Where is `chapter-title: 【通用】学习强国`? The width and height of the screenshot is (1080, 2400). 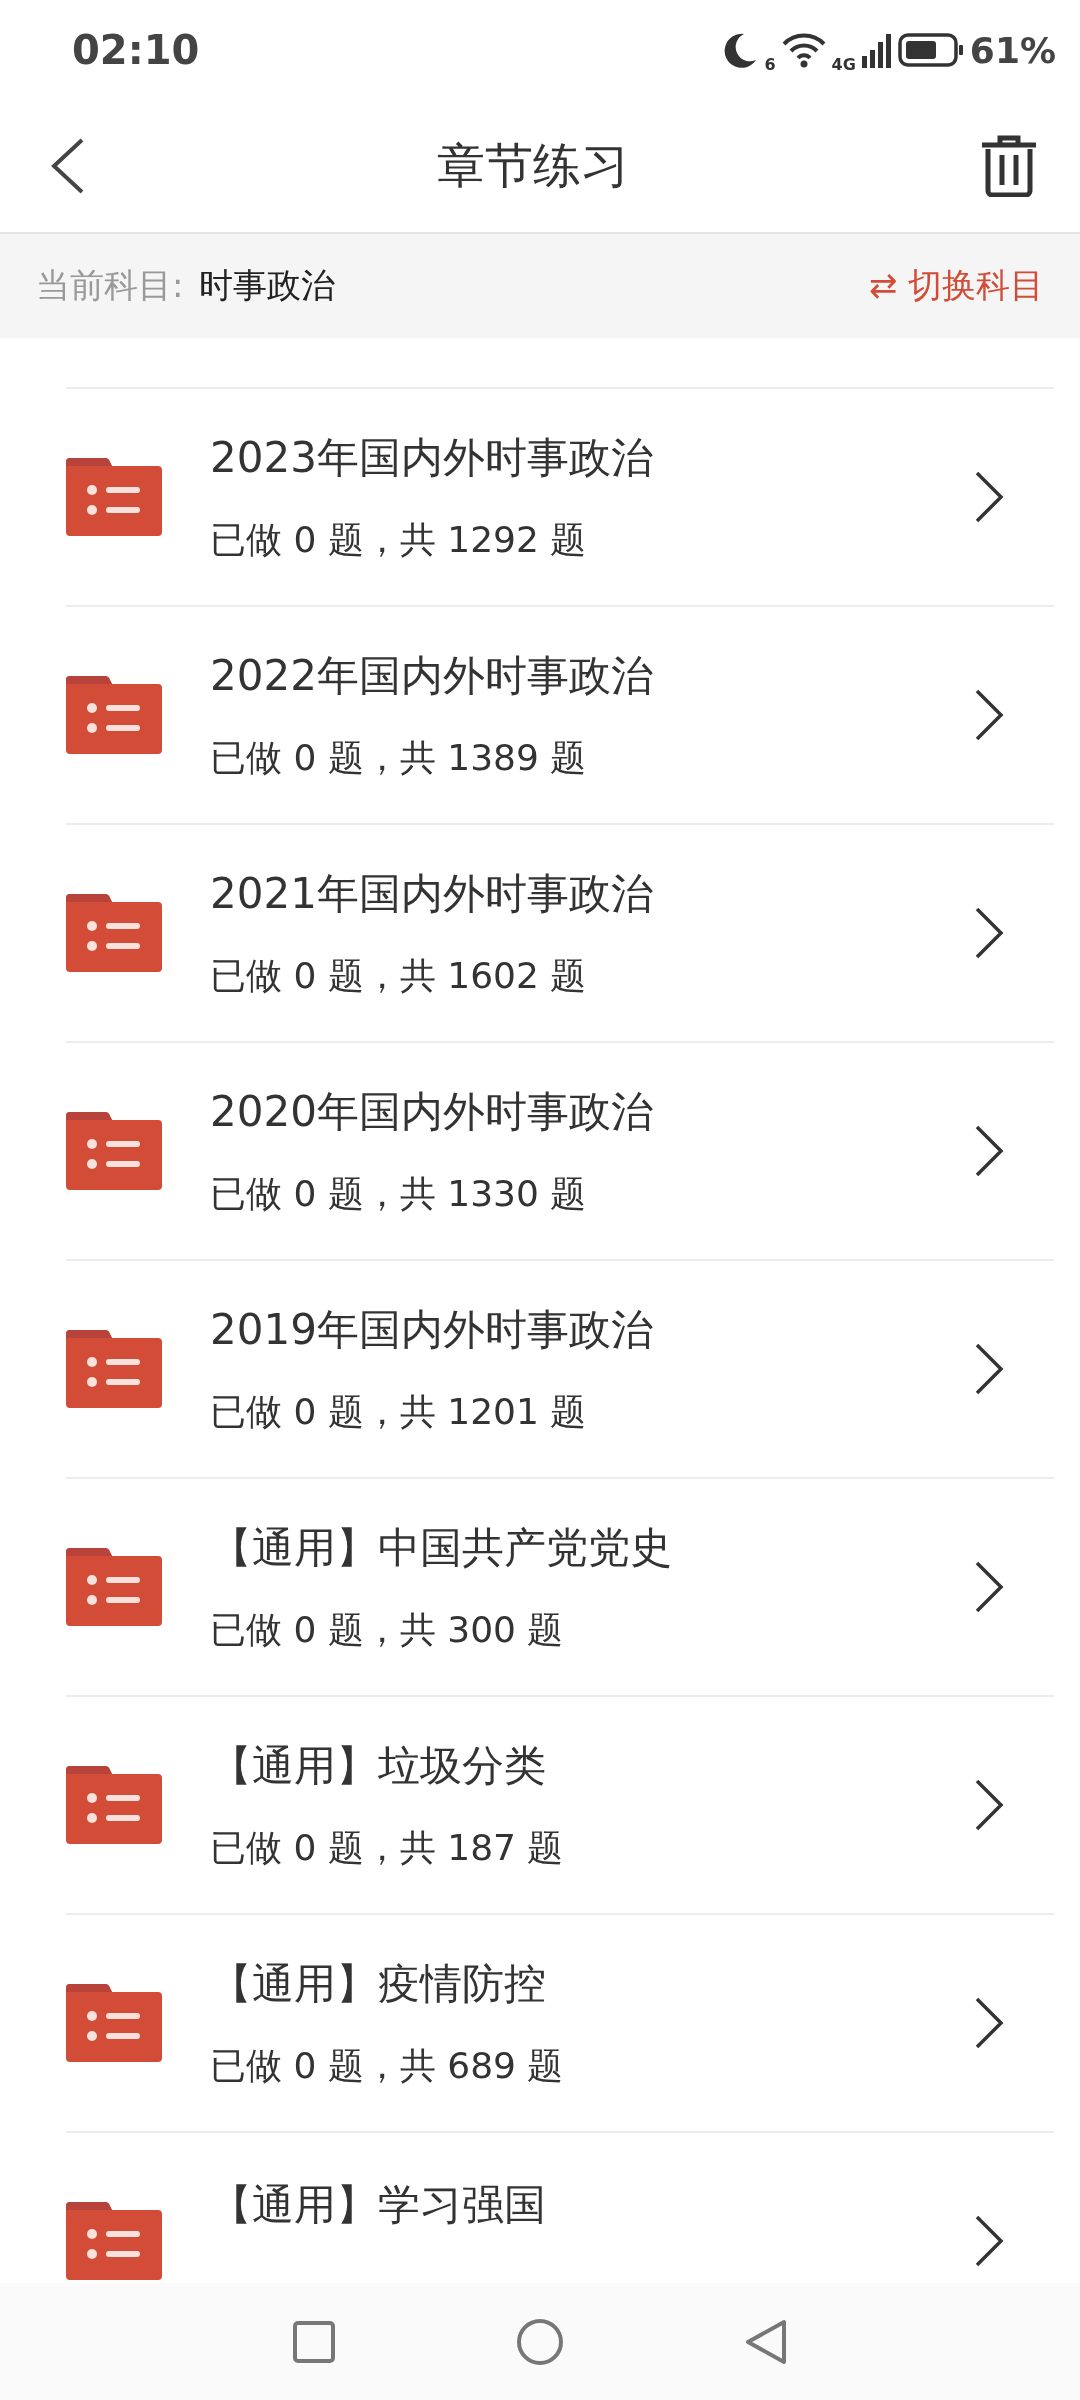
chapter-title: 【通用】学习强国 is located at coordinates (378, 2205).